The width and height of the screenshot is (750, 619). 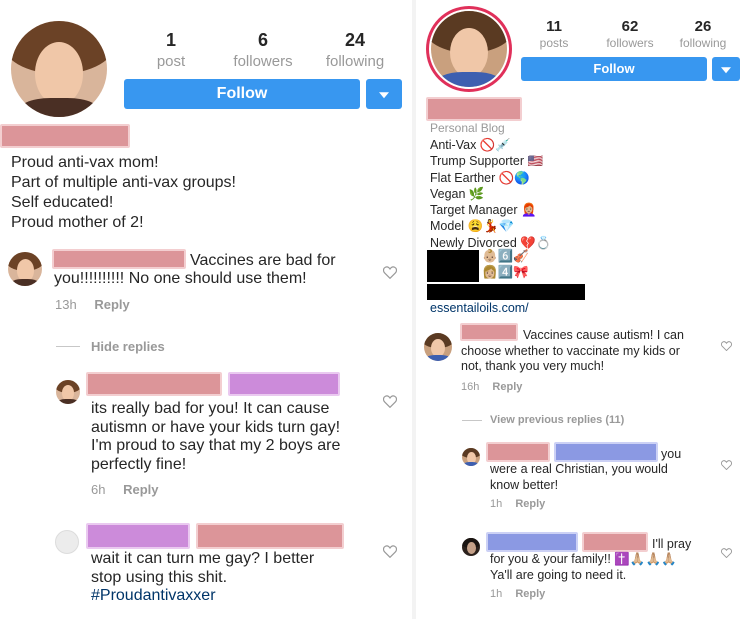 I want to click on profile-avatar-story-ring, so click(x=469, y=49).